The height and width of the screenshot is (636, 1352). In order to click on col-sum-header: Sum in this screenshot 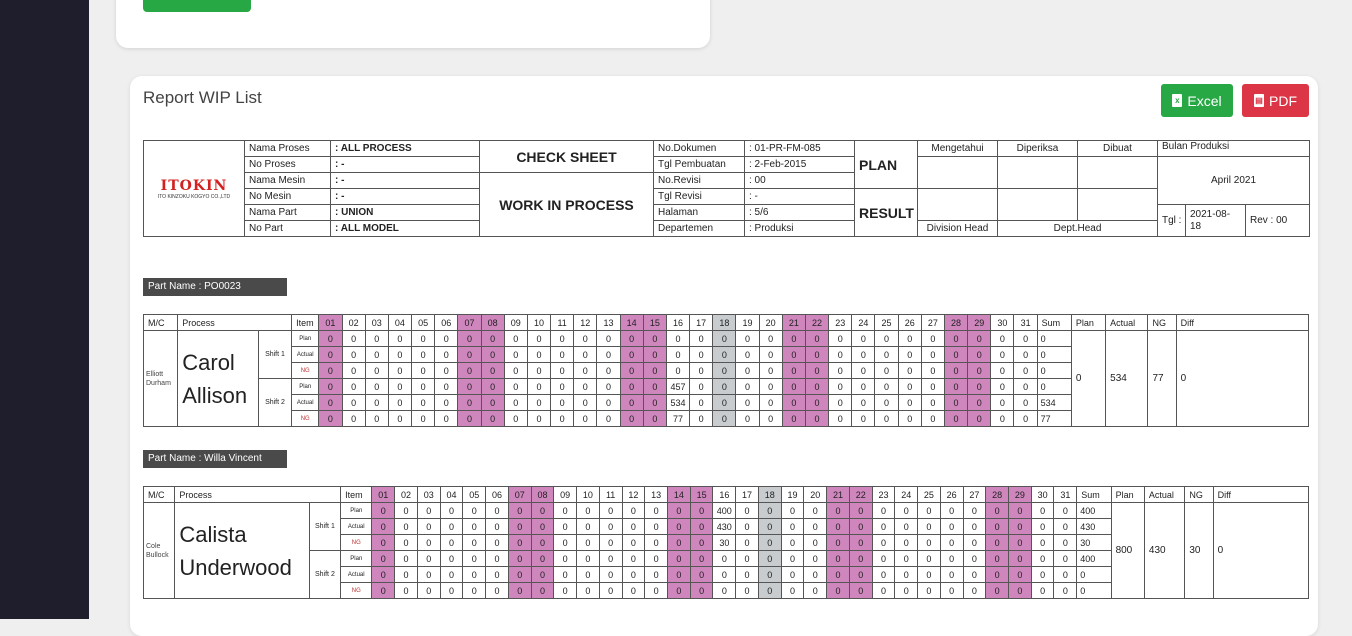, I will do `click(1054, 322)`.